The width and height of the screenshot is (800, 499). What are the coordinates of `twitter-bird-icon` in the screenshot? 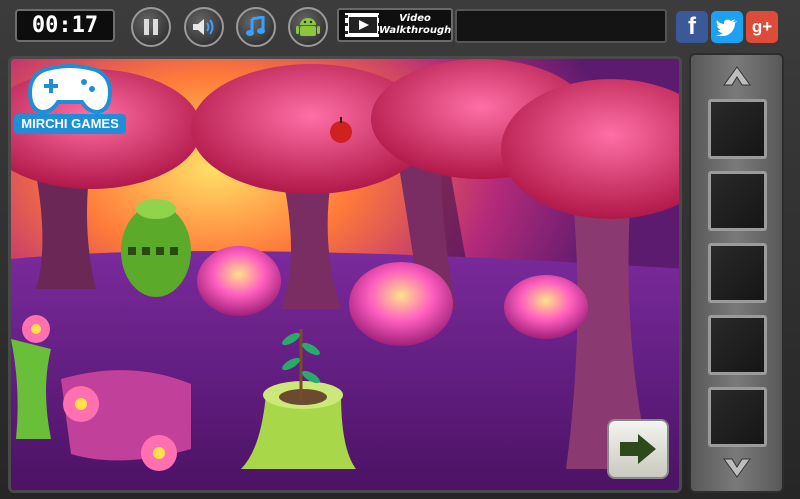 It's located at (726, 27).